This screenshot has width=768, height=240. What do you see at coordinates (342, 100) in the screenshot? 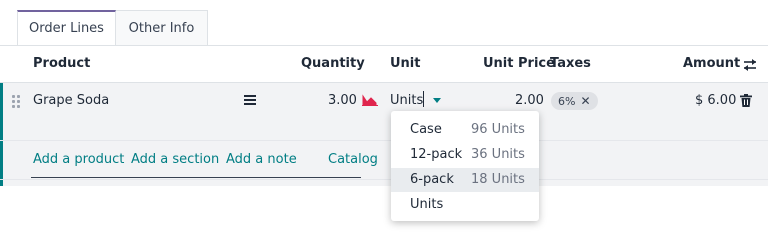
I see `quantity-field: 3.00` at bounding box center [342, 100].